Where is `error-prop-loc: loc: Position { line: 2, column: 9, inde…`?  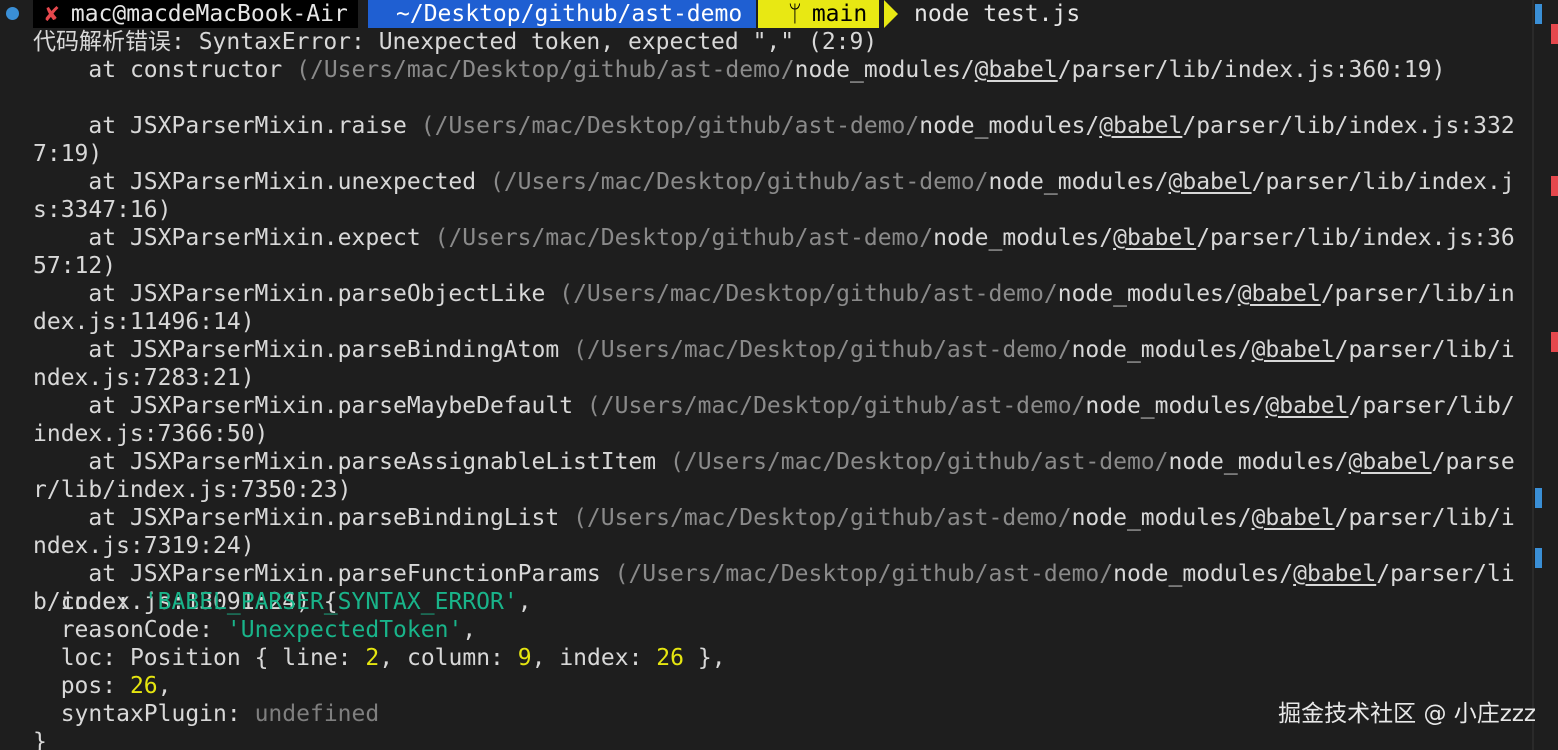
error-prop-loc: loc: Position { line: 2, column: 9, inde… is located at coordinates (393, 658).